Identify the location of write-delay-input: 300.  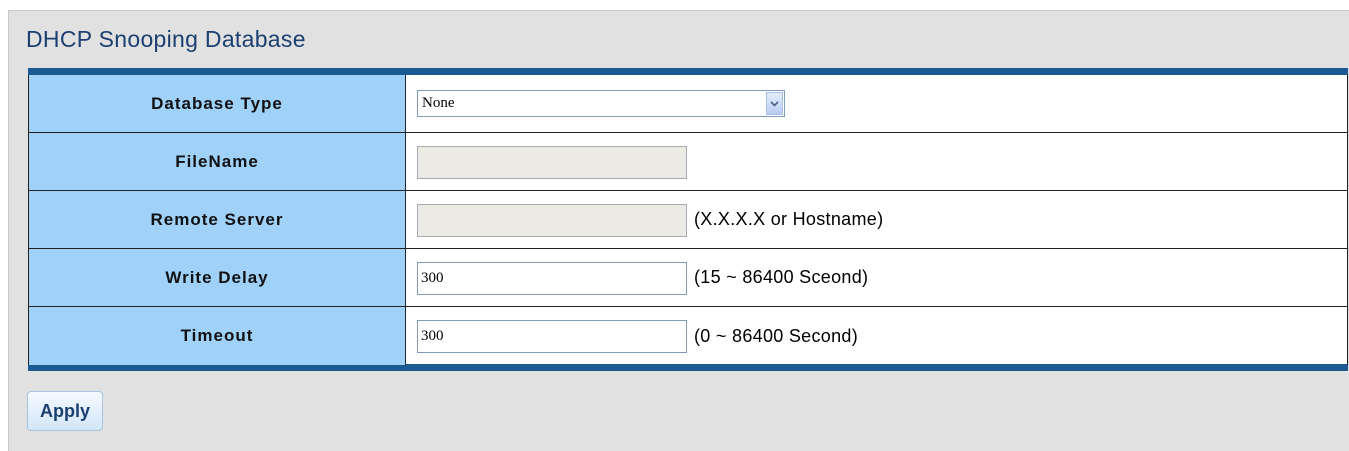
(552, 278).